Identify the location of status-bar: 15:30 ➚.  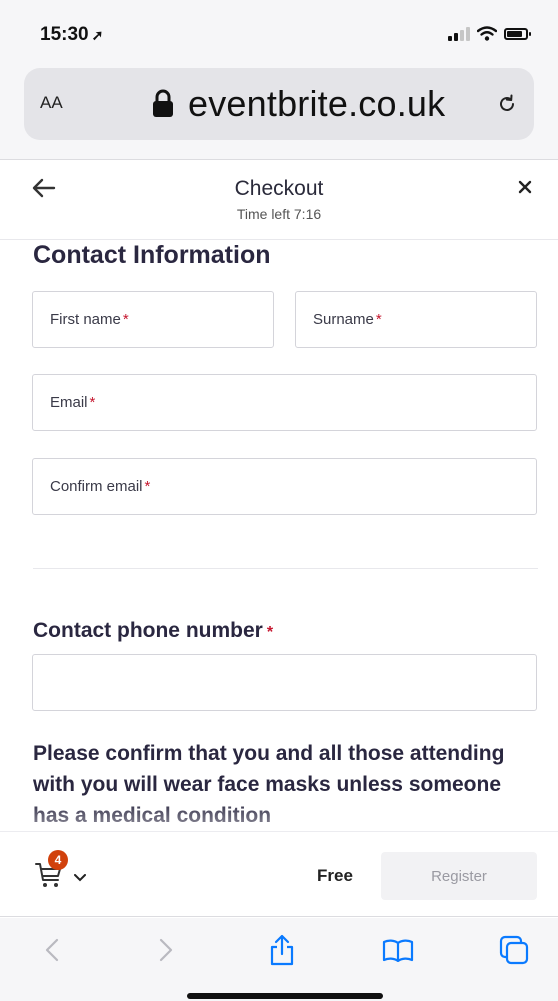
(279, 31).